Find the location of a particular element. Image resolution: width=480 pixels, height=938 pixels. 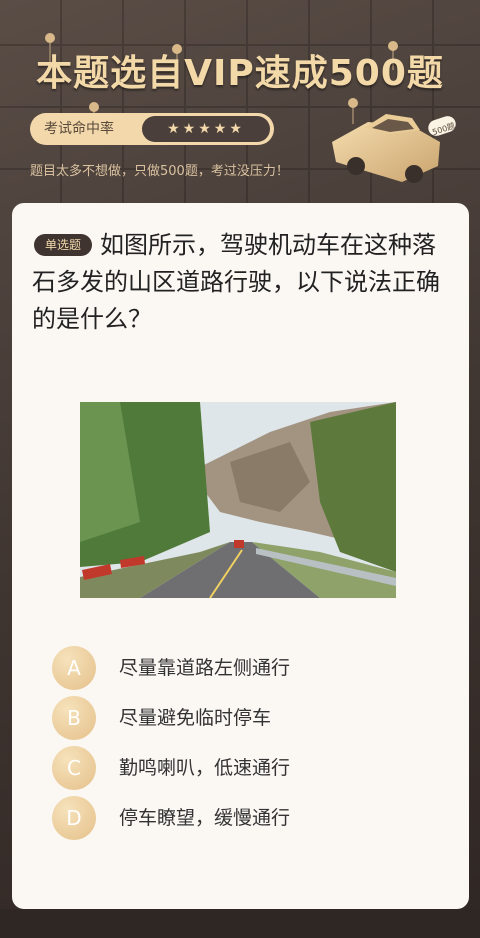

option-c-text: 勤鸣喇叭，低速通行 is located at coordinates (205, 768).